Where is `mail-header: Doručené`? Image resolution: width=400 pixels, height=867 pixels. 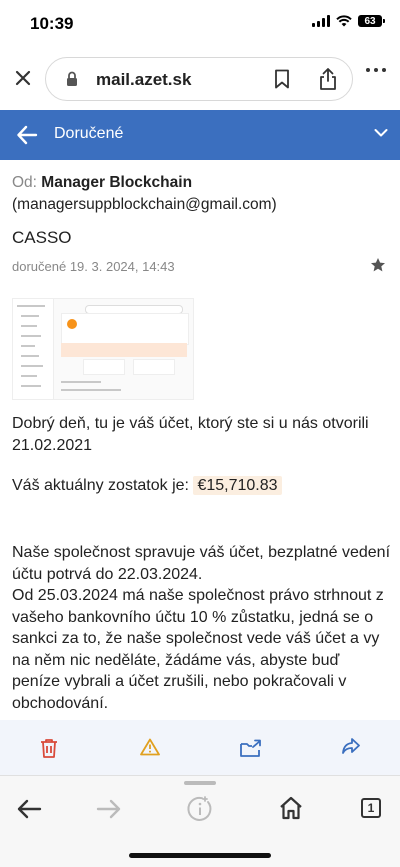
mail-header: Doručené is located at coordinates (200, 135).